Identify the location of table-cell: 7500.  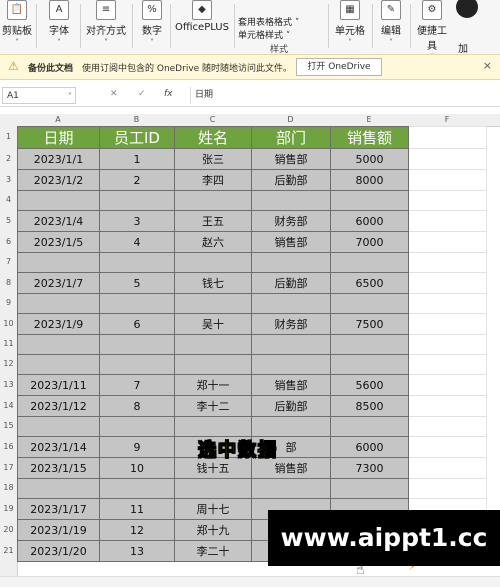
(369, 324).